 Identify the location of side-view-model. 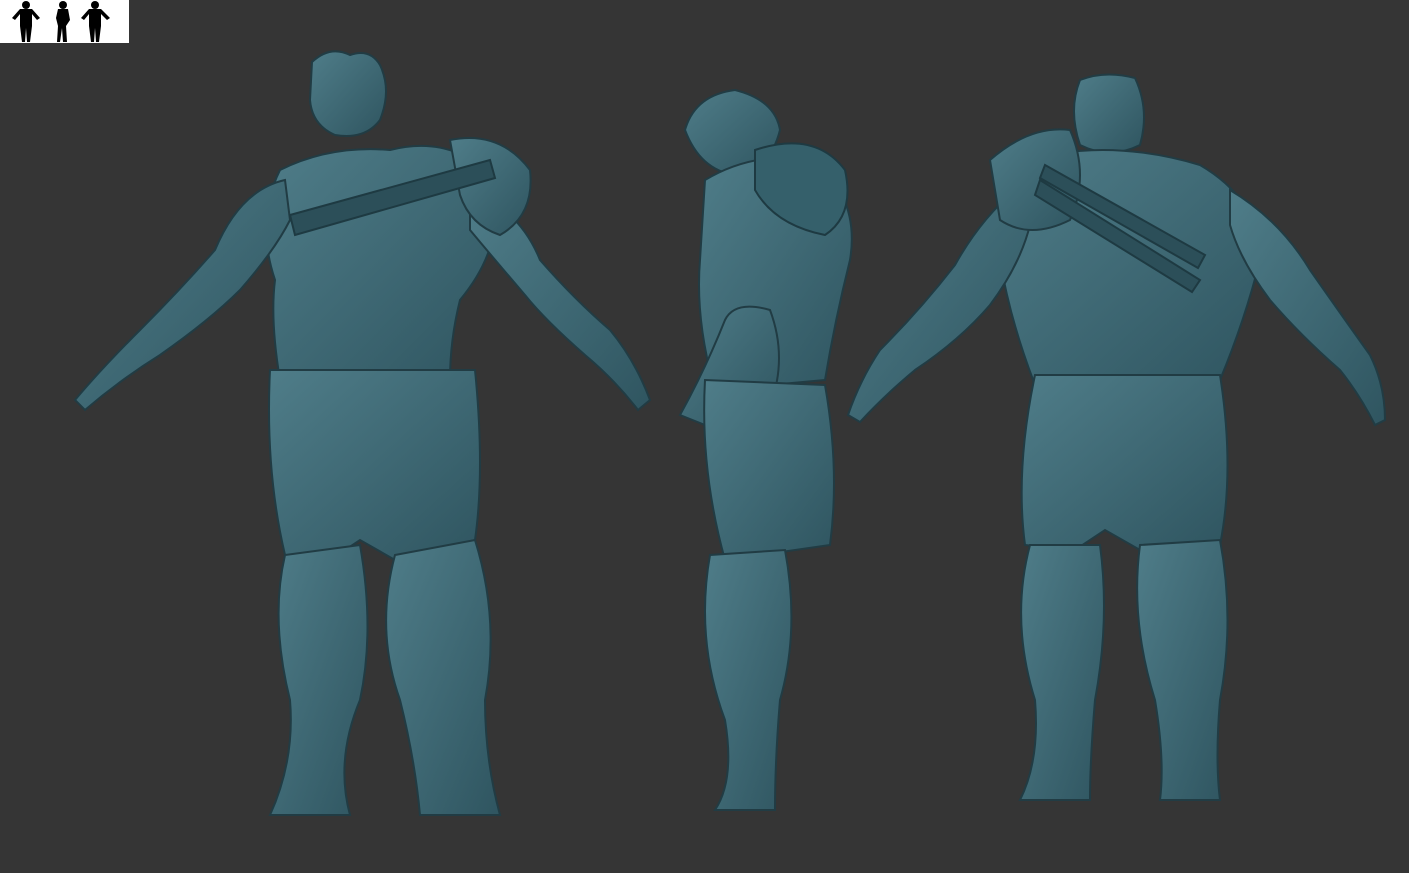
(765, 436).